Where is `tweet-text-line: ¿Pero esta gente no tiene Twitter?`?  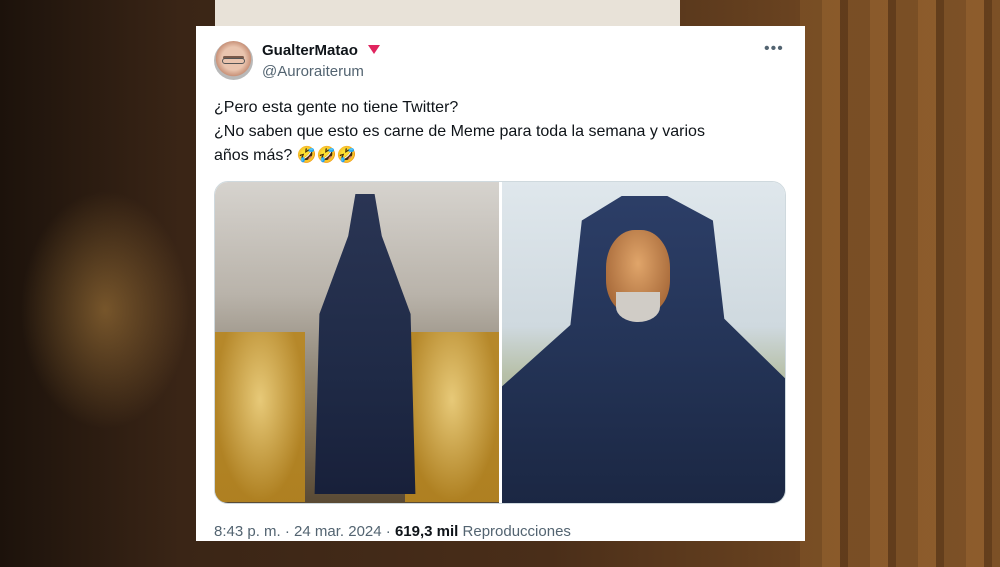
tweet-text-line: ¿Pero esta gente no tiene Twitter? is located at coordinates (336, 107).